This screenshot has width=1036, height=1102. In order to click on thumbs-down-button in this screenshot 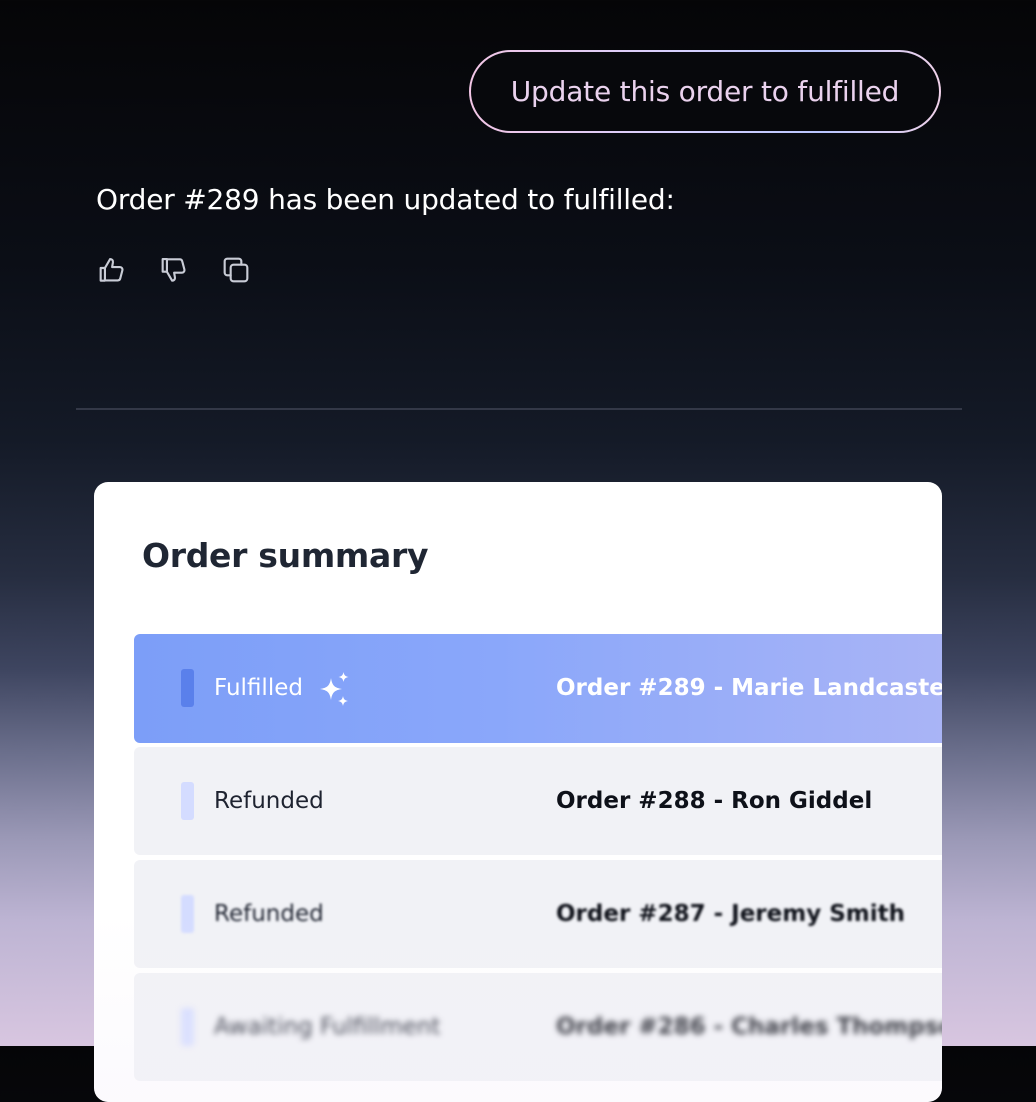, I will do `click(174, 270)`.